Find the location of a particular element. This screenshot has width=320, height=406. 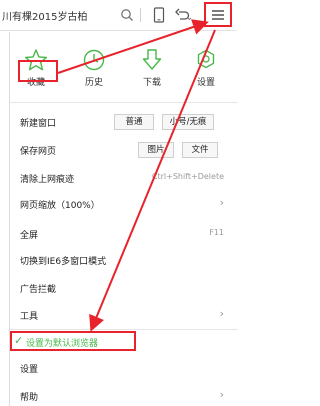

search-icon is located at coordinates (127, 15).